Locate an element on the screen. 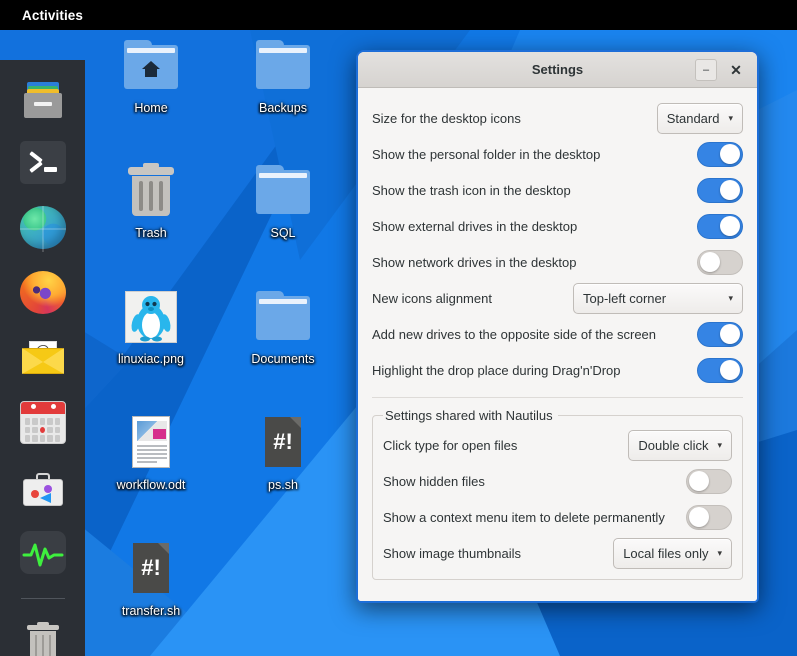 The image size is (797, 656). setting-label: Show network drives in the desktop is located at coordinates (474, 262).